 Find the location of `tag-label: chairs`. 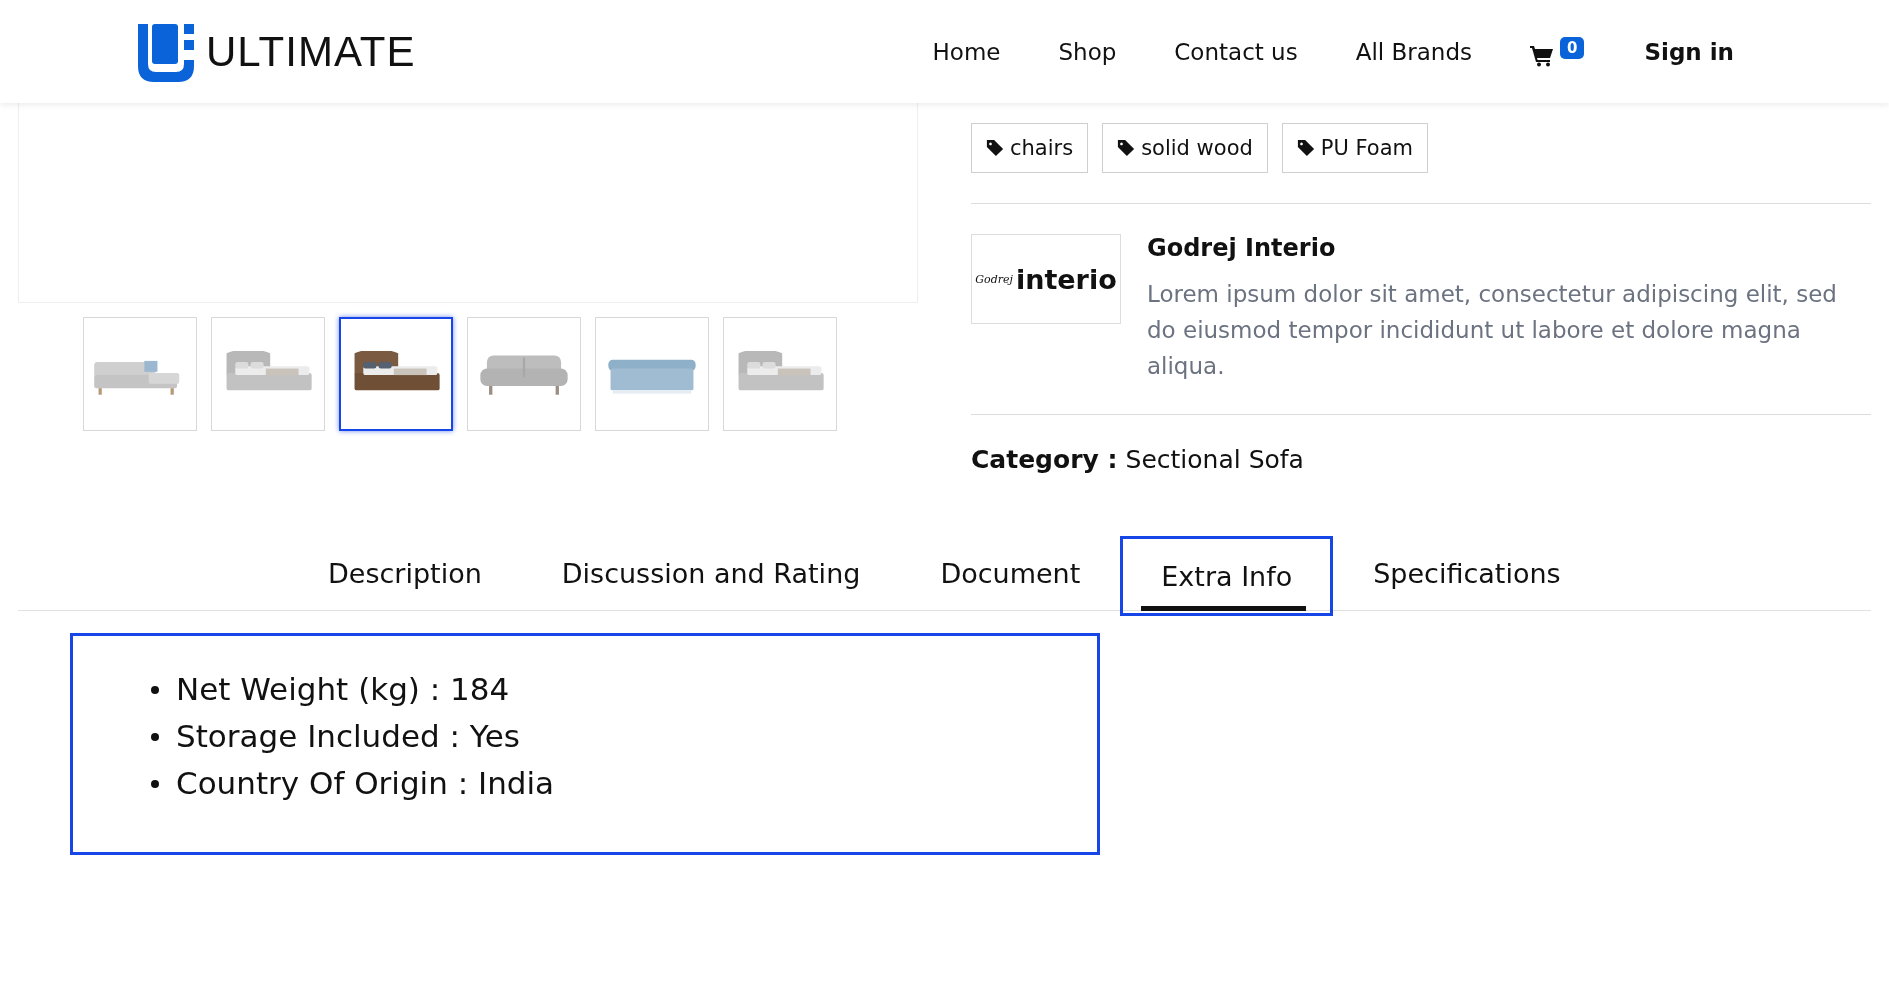

tag-label: chairs is located at coordinates (1042, 148).